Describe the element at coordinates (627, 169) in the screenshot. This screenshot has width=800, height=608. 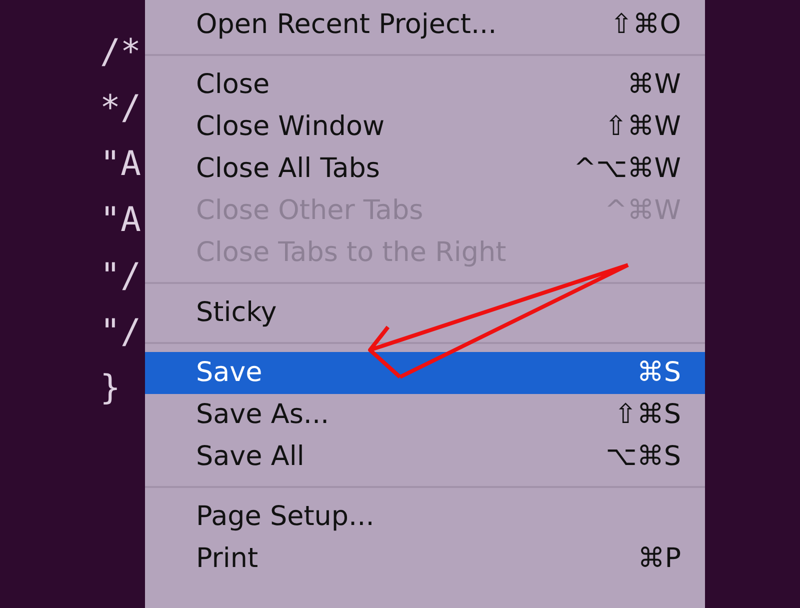
I see `shortcut-label: ^⌥⌘W` at that location.